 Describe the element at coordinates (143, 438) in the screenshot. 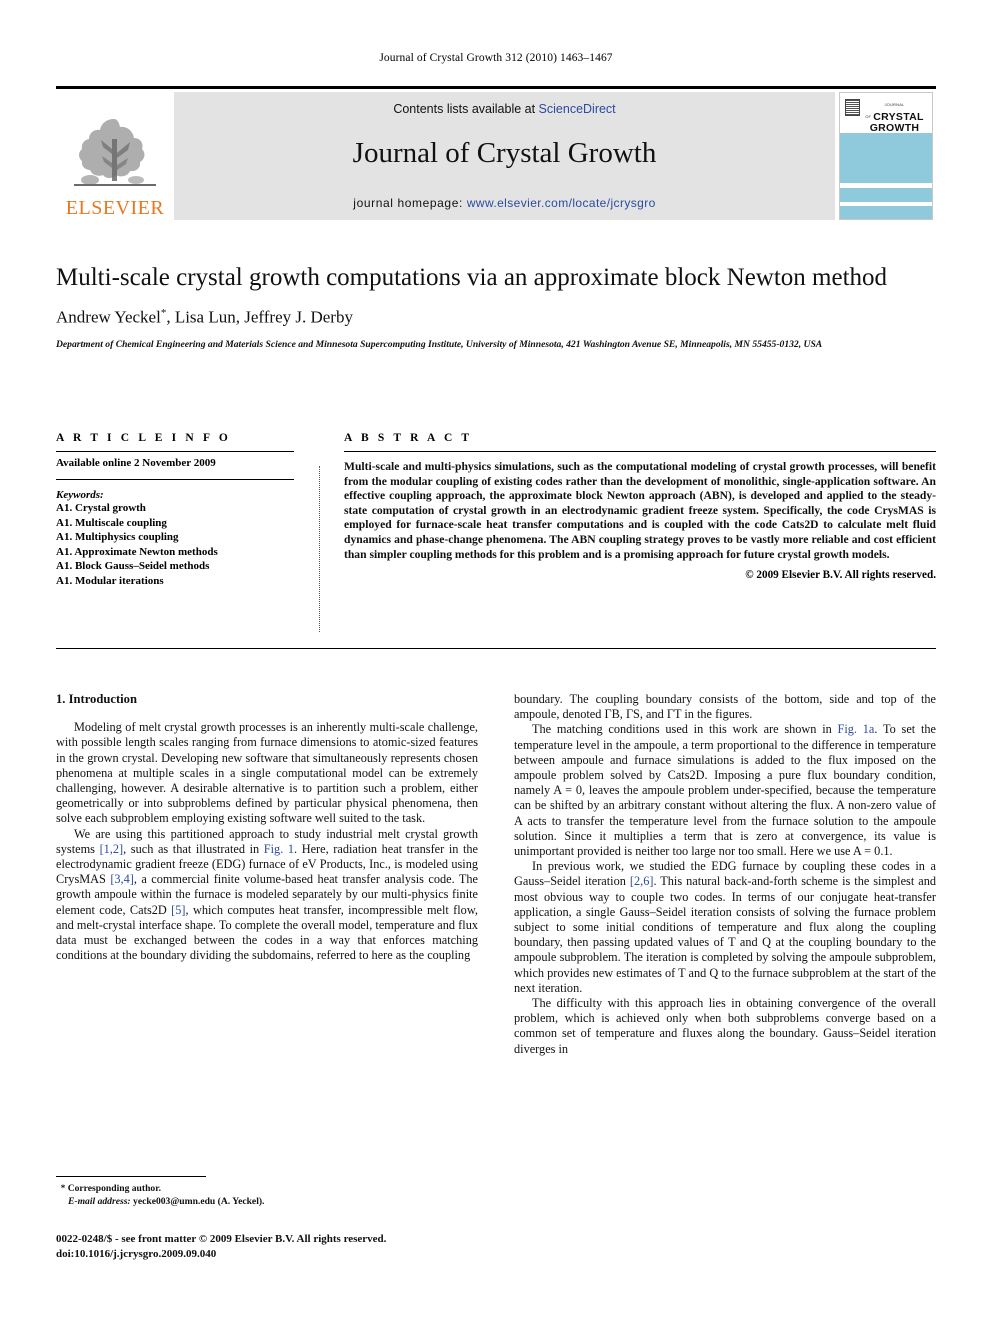

I see `article-info-heading: A R T I C L E I N F O` at that location.